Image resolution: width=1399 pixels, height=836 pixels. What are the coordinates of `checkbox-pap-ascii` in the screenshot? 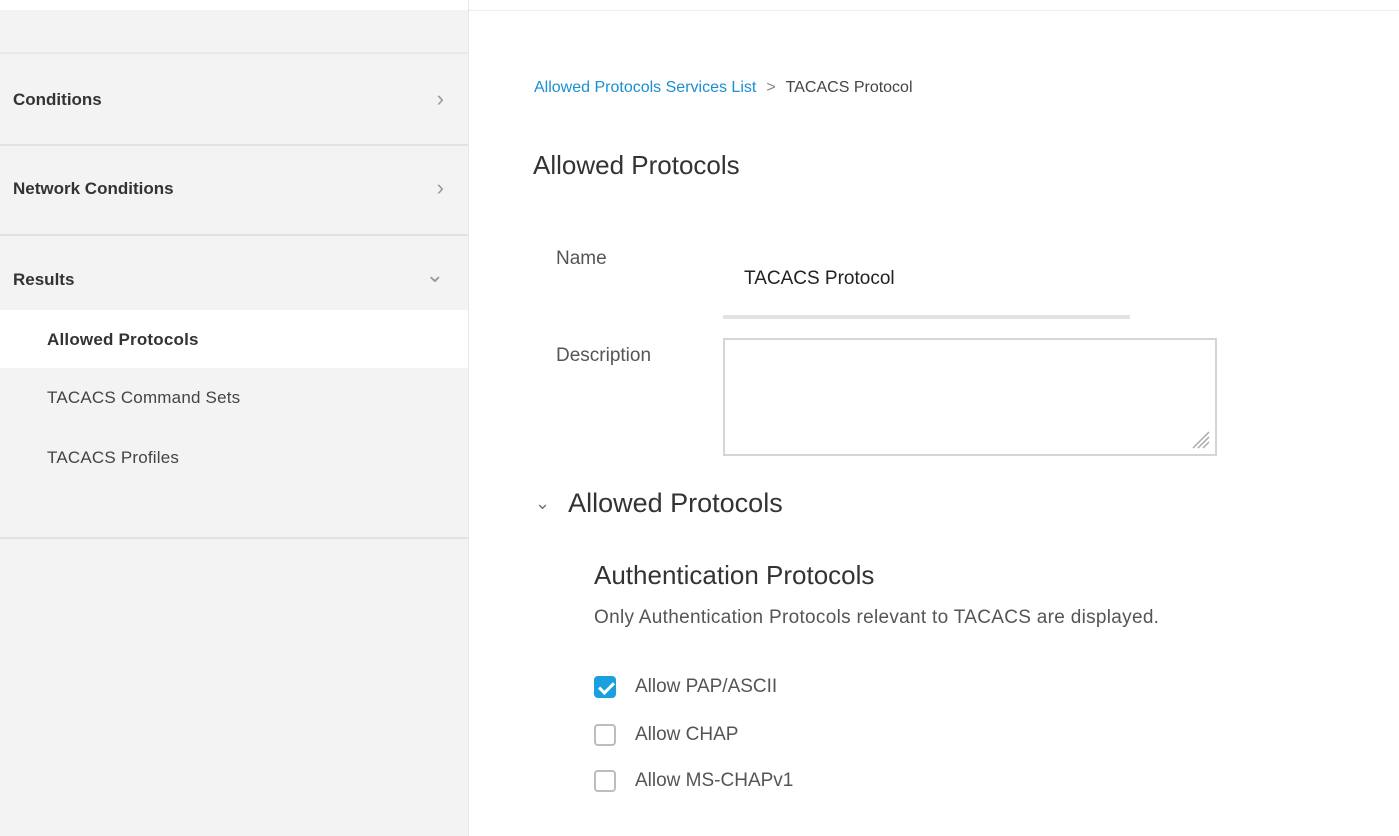 It's located at (605, 687).